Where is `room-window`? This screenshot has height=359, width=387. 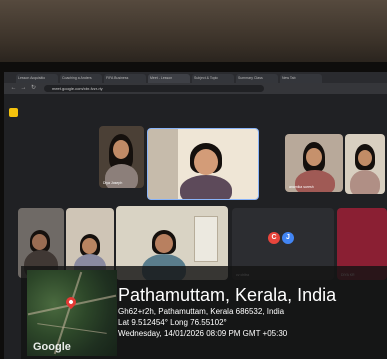 room-window is located at coordinates (206, 239).